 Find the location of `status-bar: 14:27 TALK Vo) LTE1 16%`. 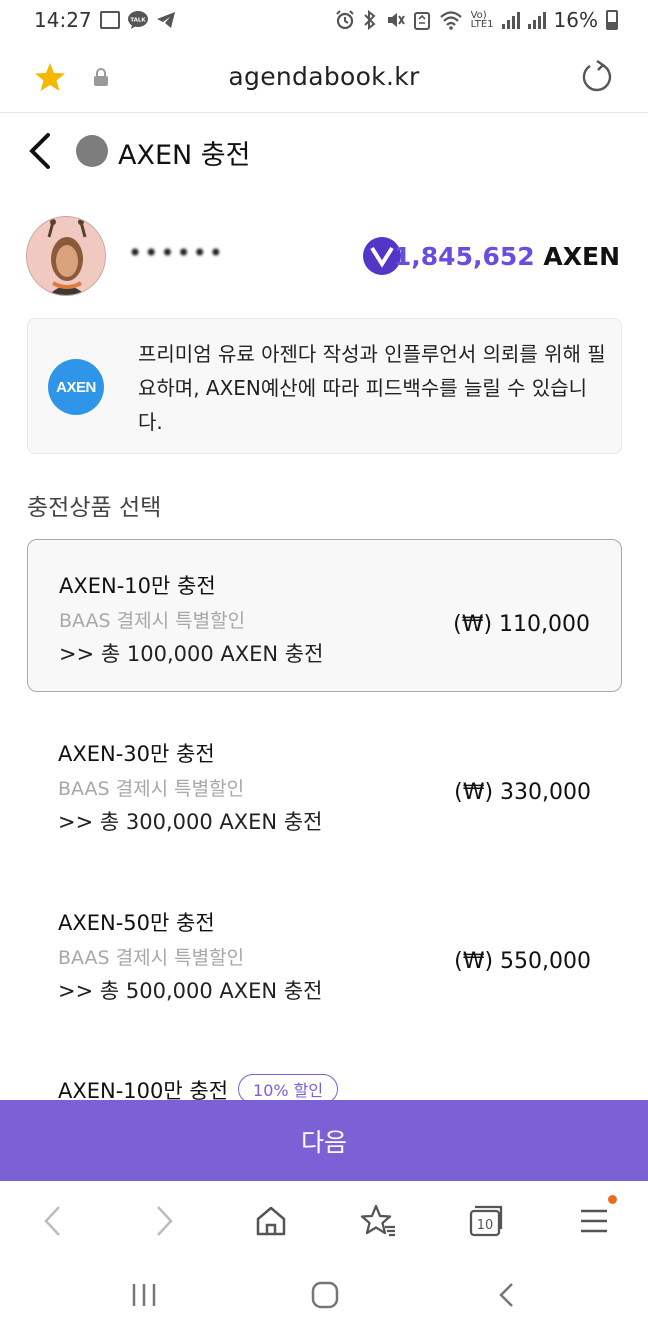

status-bar: 14:27 TALK Vo) LTE1 16% is located at coordinates (324, 20).